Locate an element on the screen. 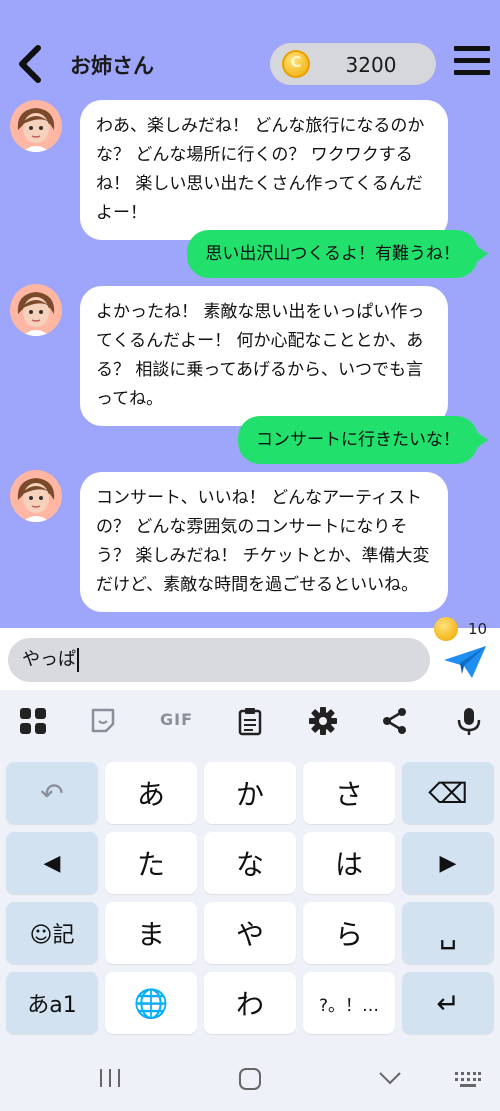 Image resolution: width=500 pixels, height=1111 pixels. key-ra: ら is located at coordinates (349, 933).